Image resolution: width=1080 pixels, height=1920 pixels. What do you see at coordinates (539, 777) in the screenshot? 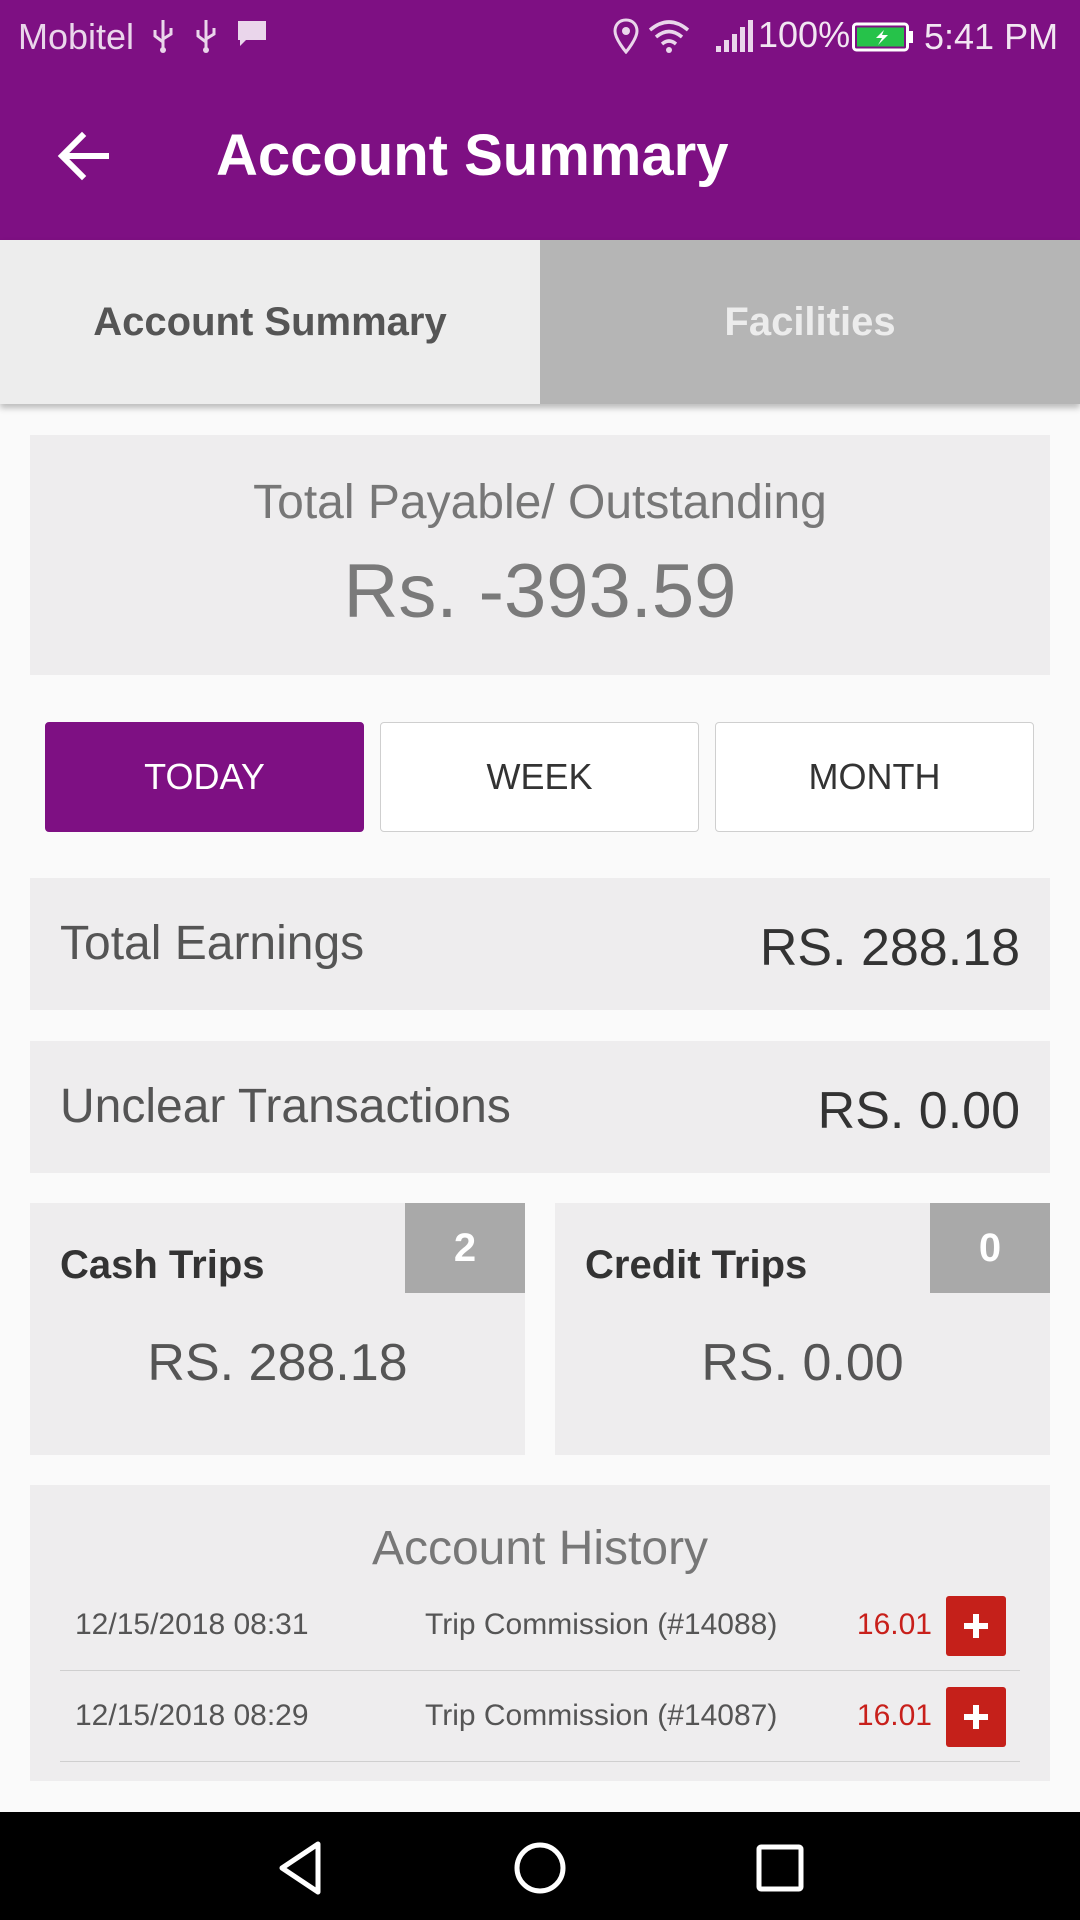
I see `period-week-button: WEEK` at bounding box center [539, 777].